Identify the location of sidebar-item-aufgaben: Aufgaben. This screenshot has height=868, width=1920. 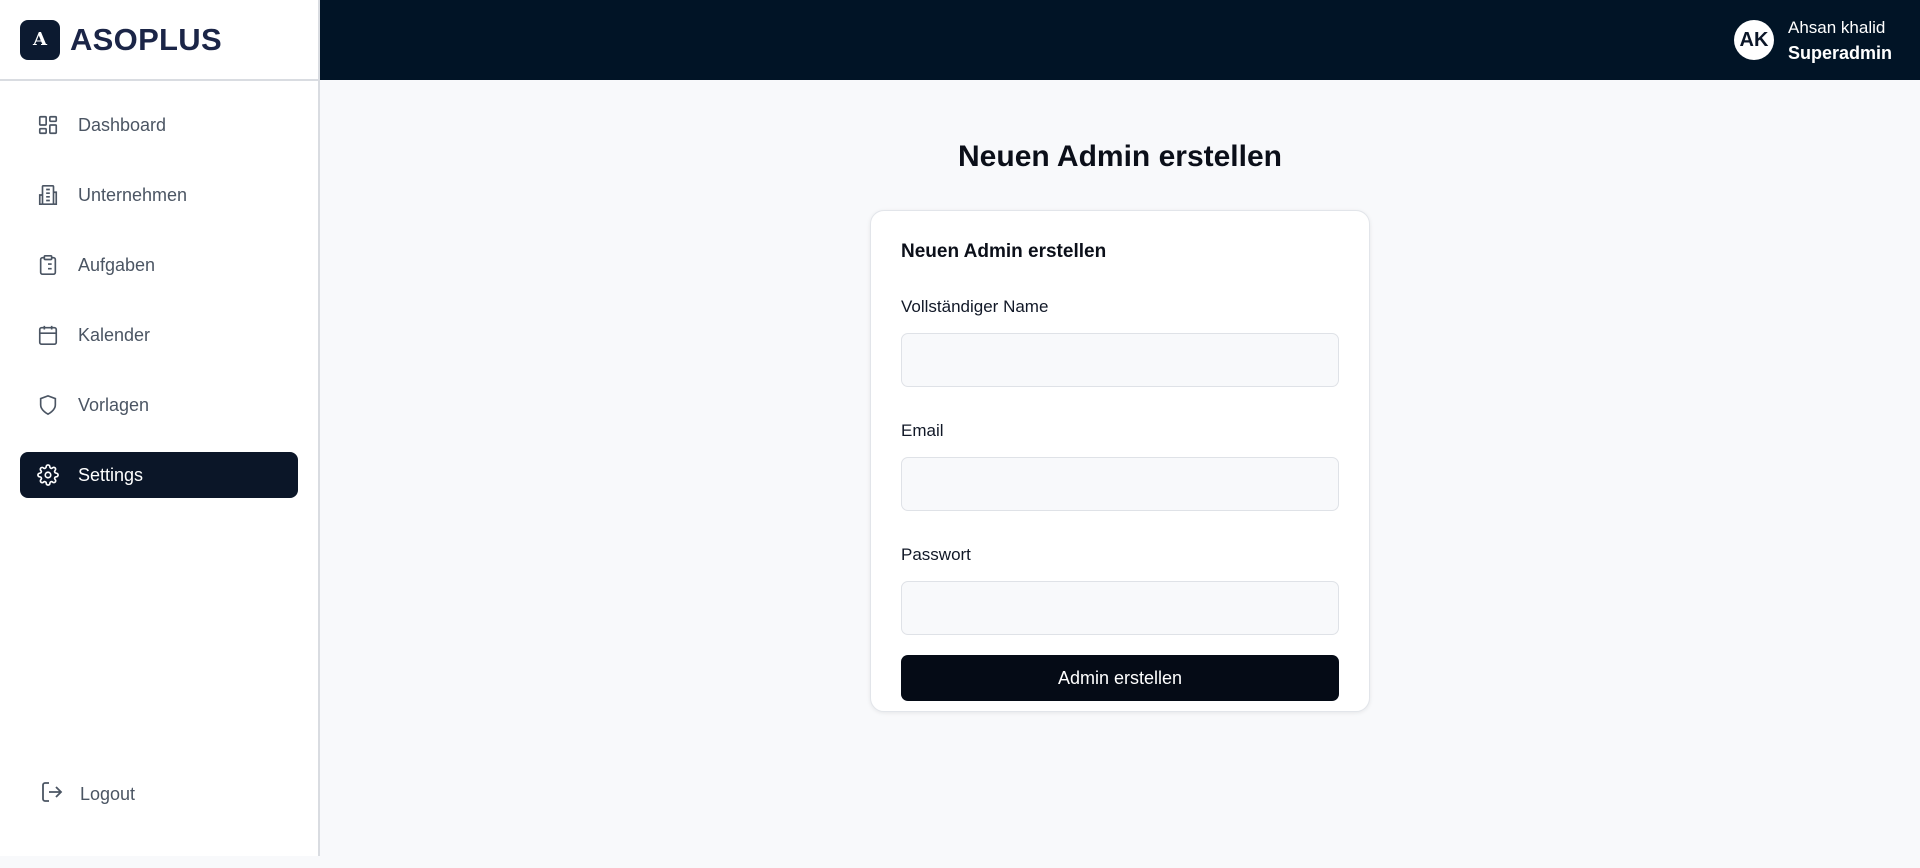
(159, 265).